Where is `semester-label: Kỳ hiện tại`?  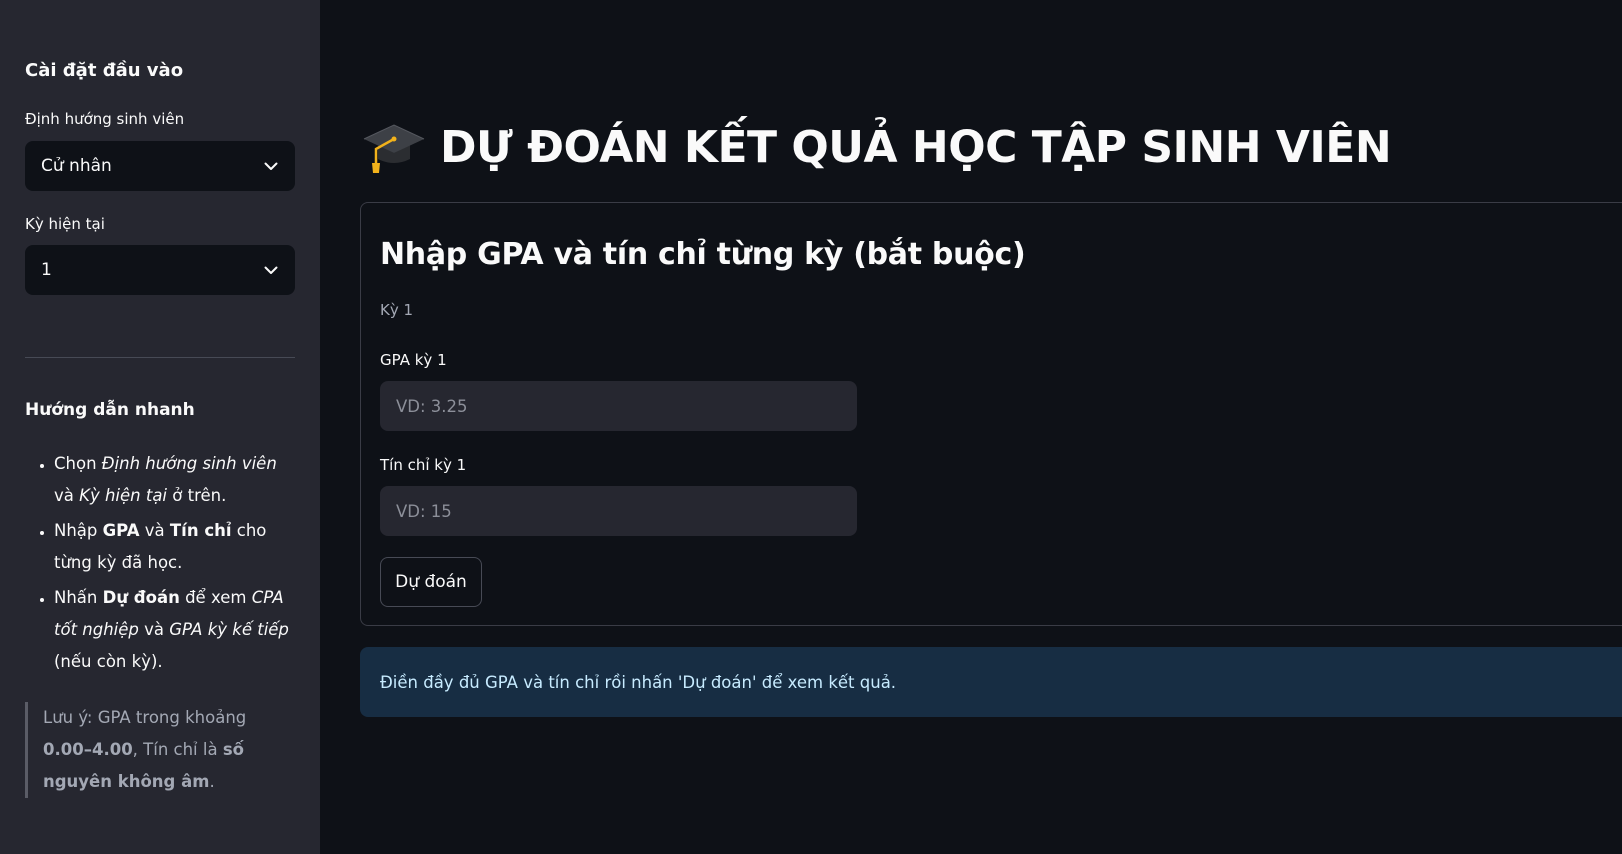
semester-label: Kỳ hiện tại is located at coordinates (65, 224).